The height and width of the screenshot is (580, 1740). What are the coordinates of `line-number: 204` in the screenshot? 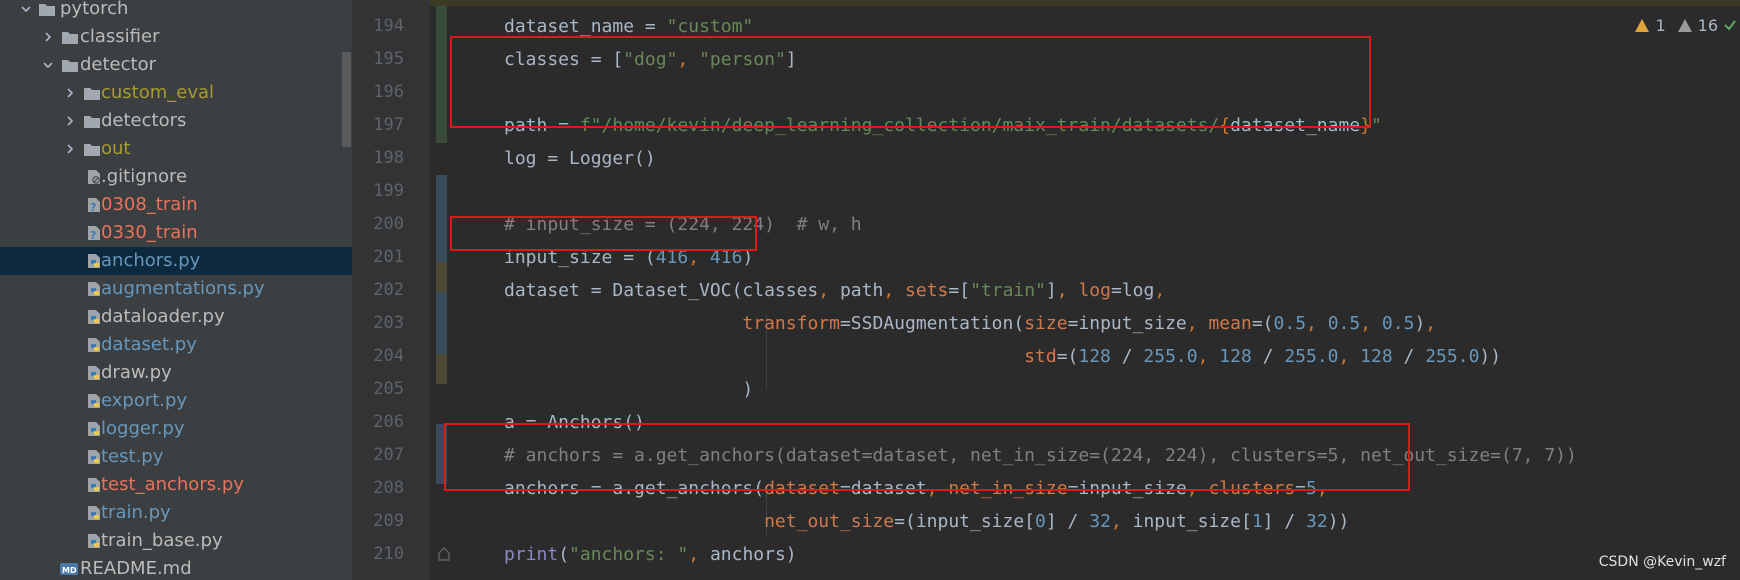 It's located at (388, 356).